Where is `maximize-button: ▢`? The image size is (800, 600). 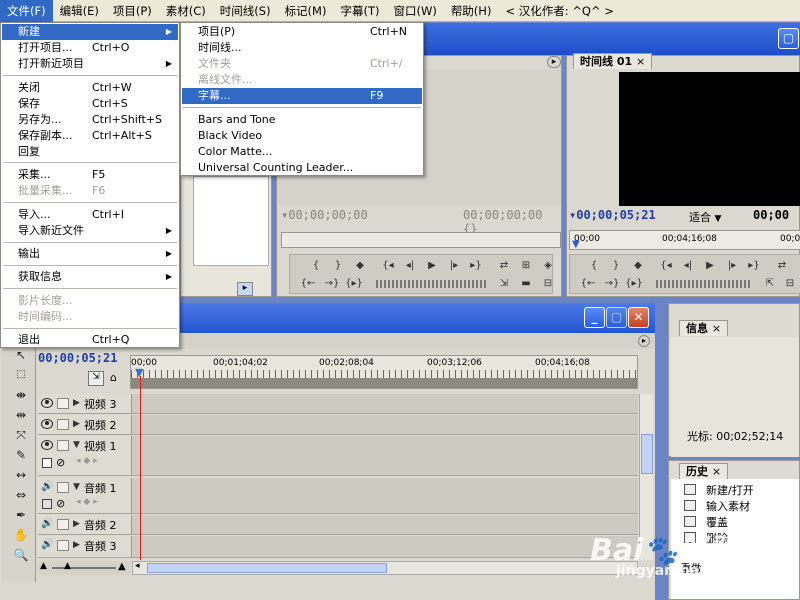 maximize-button: ▢ is located at coordinates (616, 317).